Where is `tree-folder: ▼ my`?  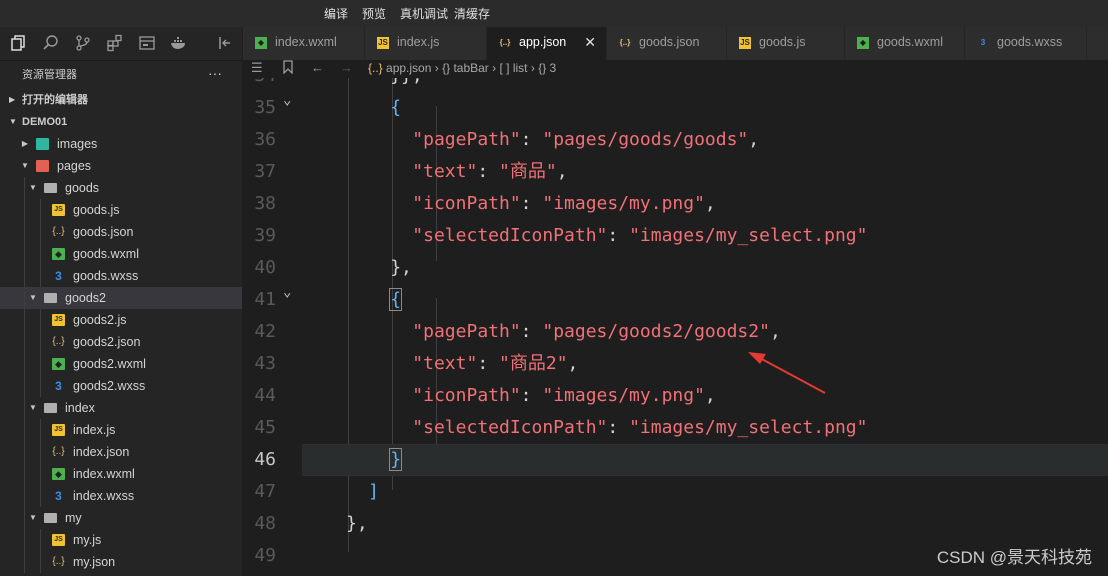 tree-folder: ▼ my is located at coordinates (121, 518).